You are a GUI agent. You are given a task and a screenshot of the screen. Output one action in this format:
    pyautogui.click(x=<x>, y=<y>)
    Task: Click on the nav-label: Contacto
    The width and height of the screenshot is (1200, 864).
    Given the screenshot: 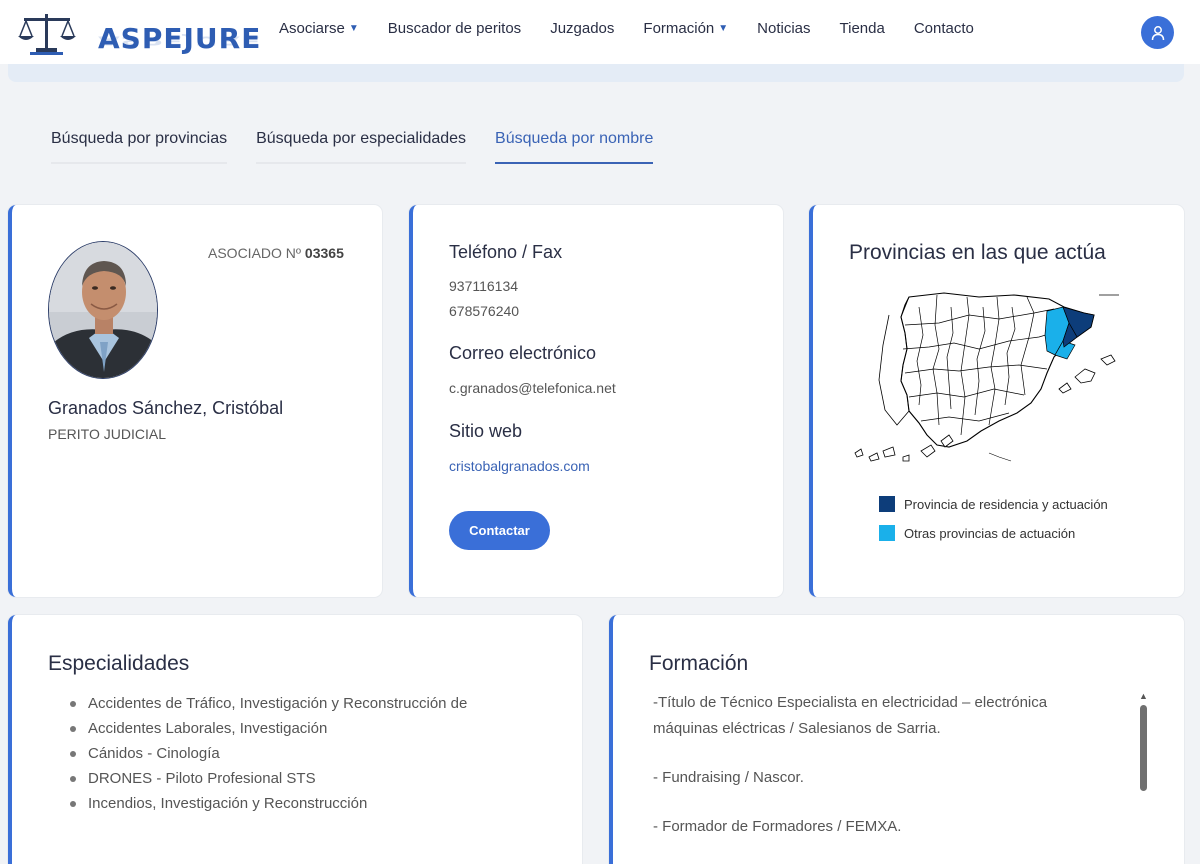 What is the action you would take?
    pyautogui.click(x=943, y=28)
    